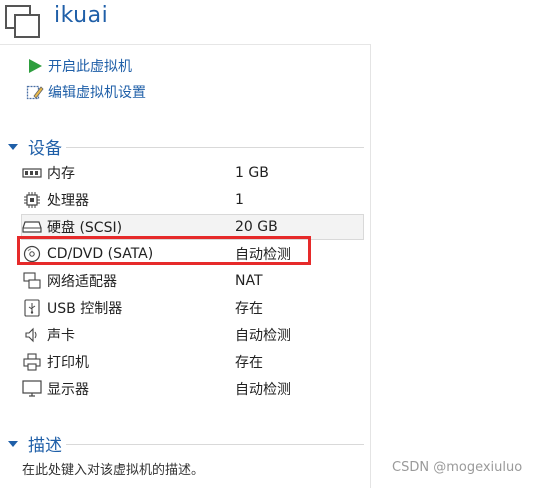 This screenshot has height=488, width=547. I want to click on device-value: 1 GB, so click(252, 172).